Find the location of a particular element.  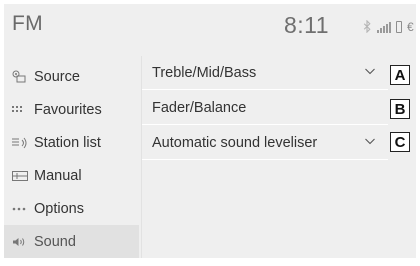

phone-battery-icon is located at coordinates (399, 27).